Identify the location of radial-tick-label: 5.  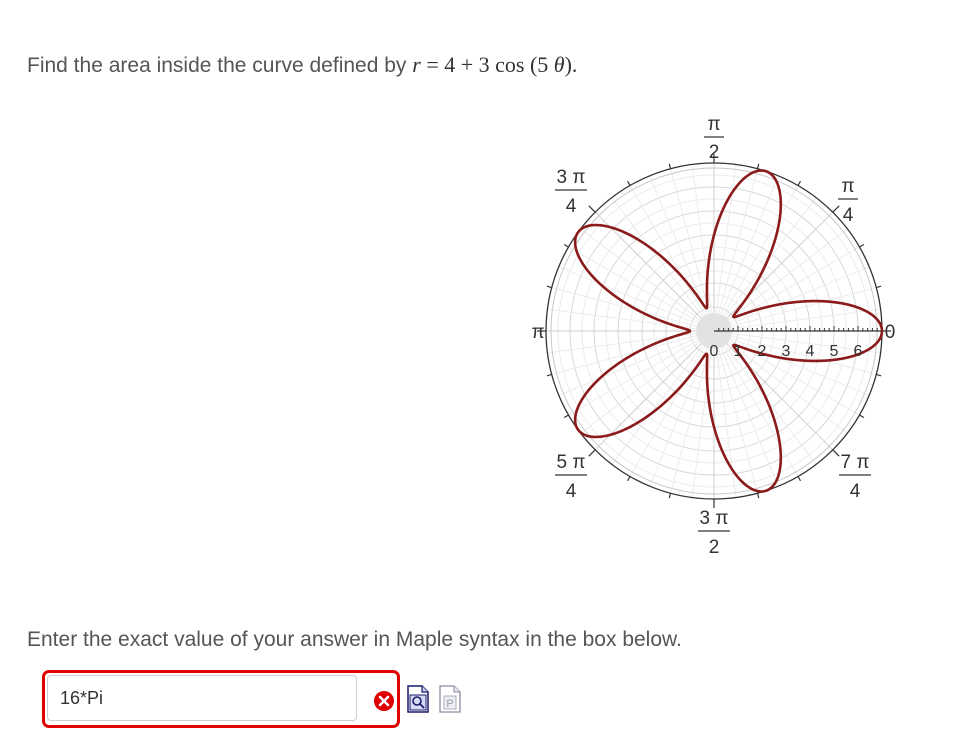
(834, 351).